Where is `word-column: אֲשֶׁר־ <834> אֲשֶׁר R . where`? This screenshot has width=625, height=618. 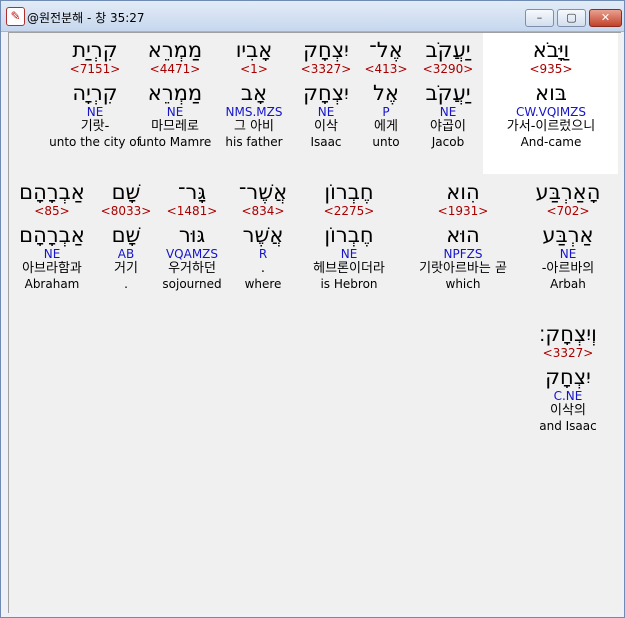 word-column: אֲשֶׁר־ <834> אֲשֶׁר R . where is located at coordinates (263, 235).